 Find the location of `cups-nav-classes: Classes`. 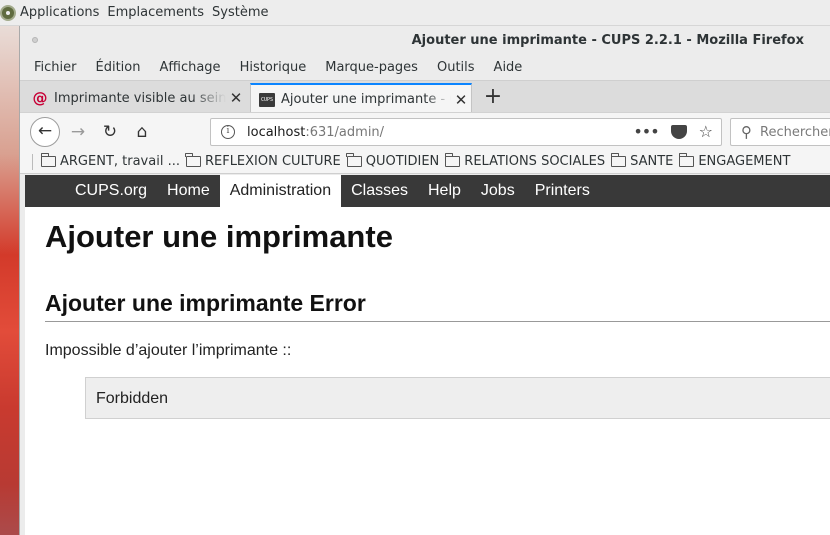

cups-nav-classes: Classes is located at coordinates (379, 191).